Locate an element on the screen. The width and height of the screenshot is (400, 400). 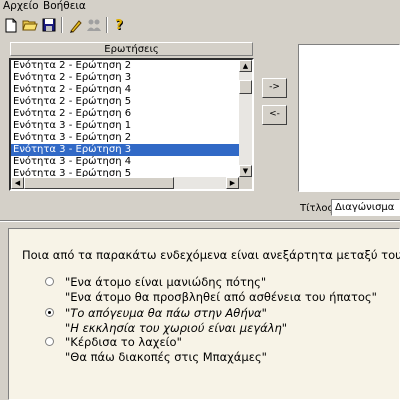
help-button: ? is located at coordinates (119, 25).